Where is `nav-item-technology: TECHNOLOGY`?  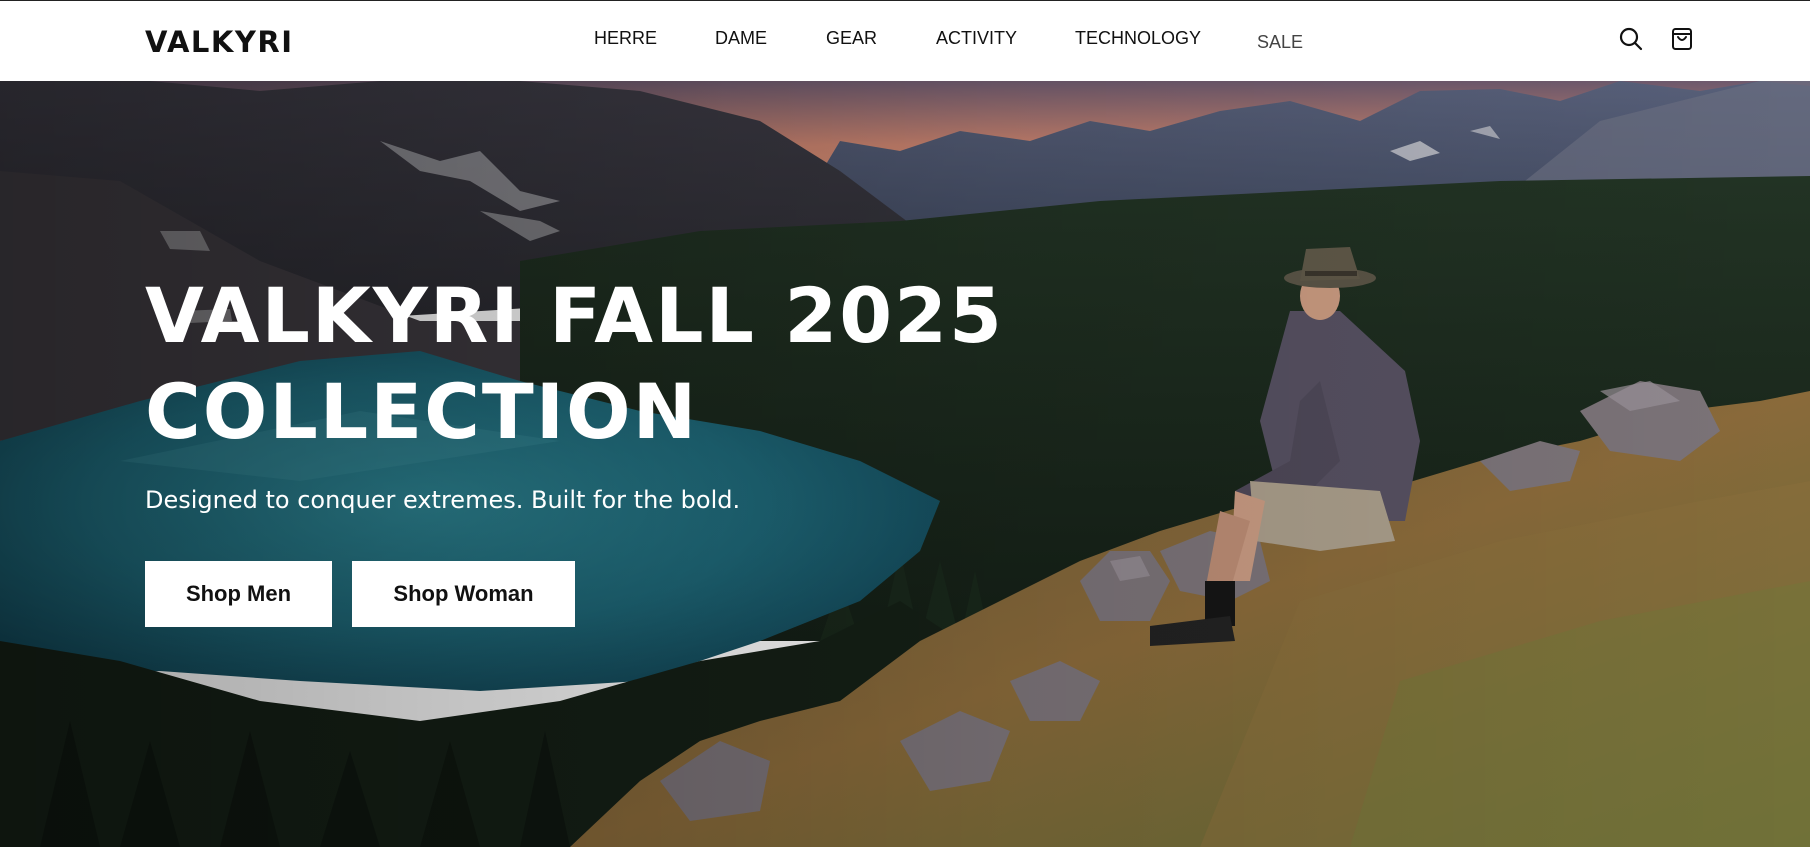
nav-item-technology: TECHNOLOGY is located at coordinates (1138, 38).